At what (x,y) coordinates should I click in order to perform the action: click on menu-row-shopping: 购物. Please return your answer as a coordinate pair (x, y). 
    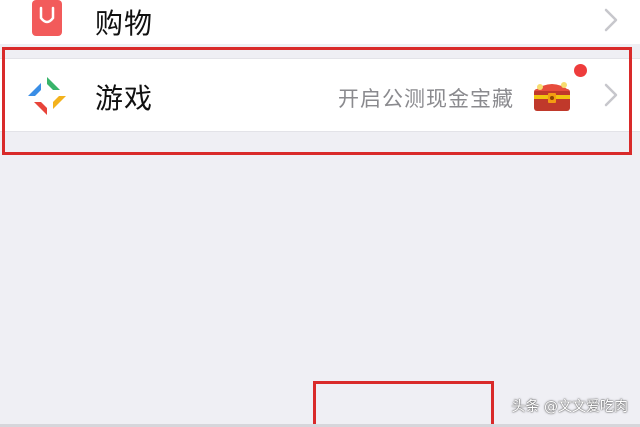
    Looking at the image, I should click on (320, 22).